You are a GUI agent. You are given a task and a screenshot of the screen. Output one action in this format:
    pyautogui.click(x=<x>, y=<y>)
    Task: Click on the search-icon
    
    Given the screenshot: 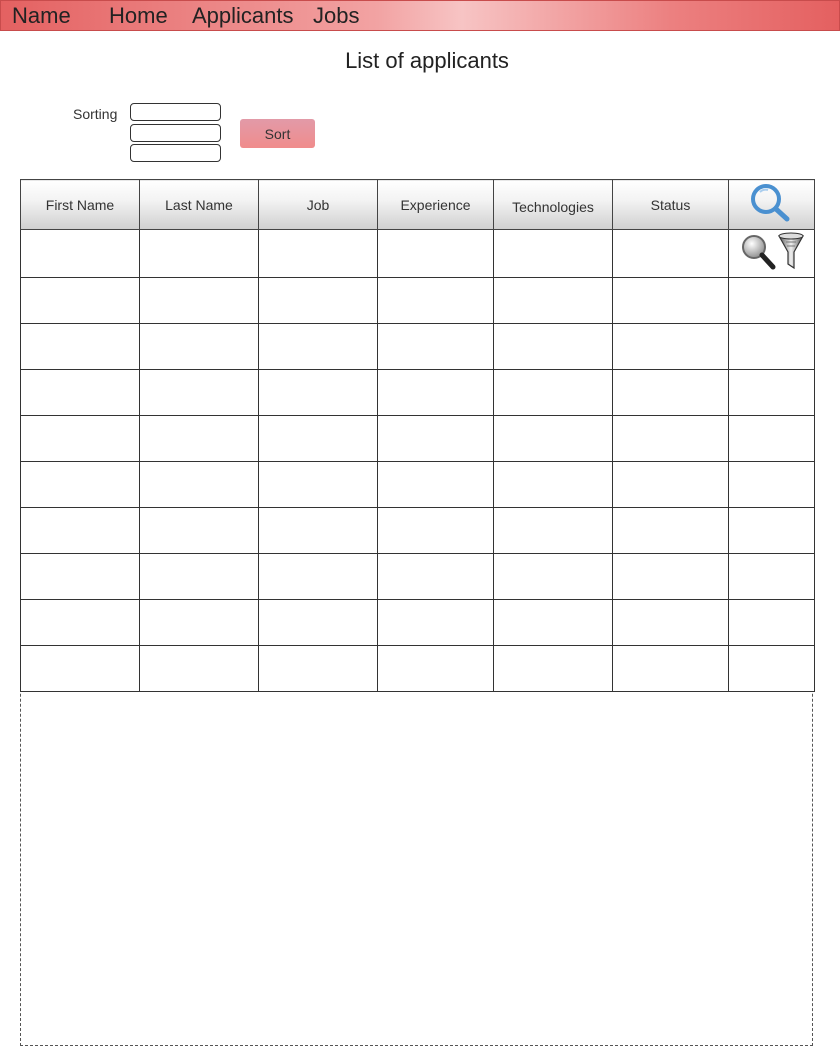 What is the action you would take?
    pyautogui.click(x=772, y=203)
    